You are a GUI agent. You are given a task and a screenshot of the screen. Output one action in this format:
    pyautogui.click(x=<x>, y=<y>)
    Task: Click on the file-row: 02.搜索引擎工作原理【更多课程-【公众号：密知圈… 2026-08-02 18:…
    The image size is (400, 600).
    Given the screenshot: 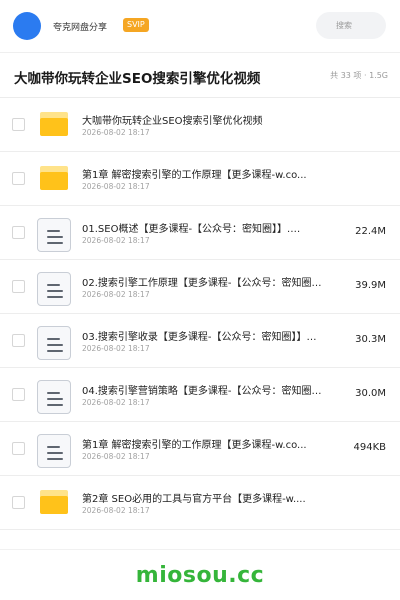 What is the action you would take?
    pyautogui.click(x=200, y=287)
    